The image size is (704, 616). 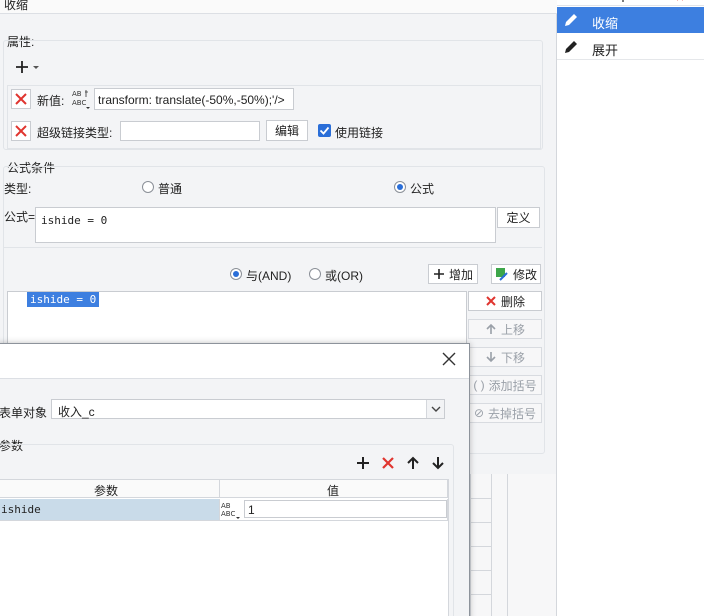 I want to click on modify-icon, so click(x=501, y=274).